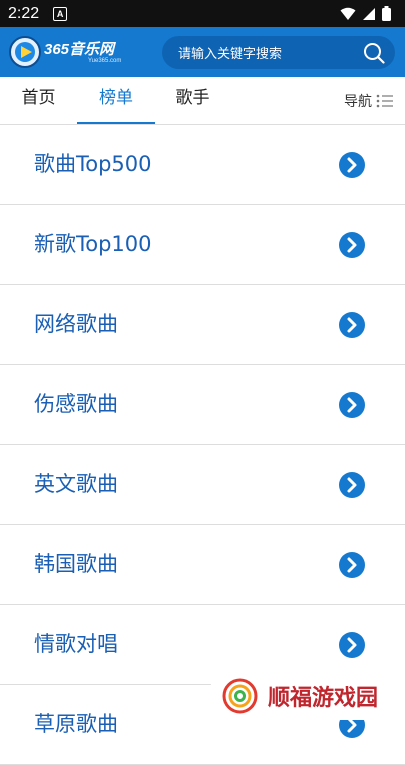  What do you see at coordinates (116, 123) in the screenshot?
I see `active-tab-indicator` at bounding box center [116, 123].